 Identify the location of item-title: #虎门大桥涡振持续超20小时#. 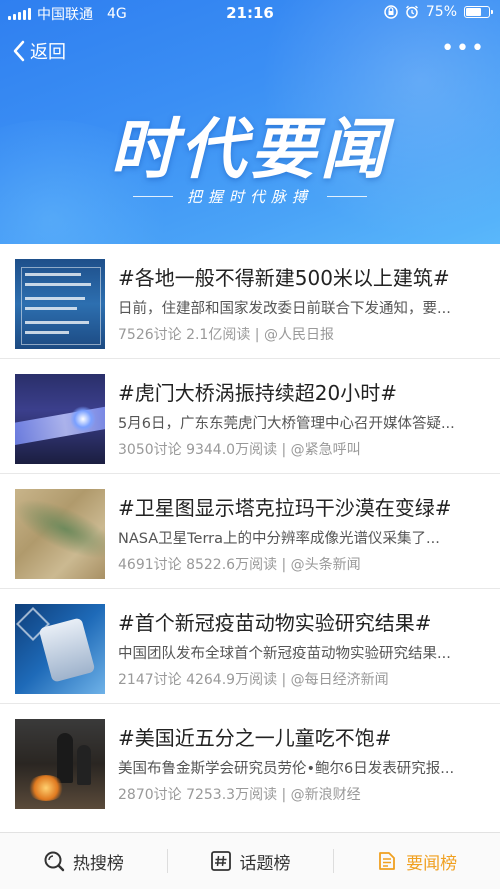
(257, 393).